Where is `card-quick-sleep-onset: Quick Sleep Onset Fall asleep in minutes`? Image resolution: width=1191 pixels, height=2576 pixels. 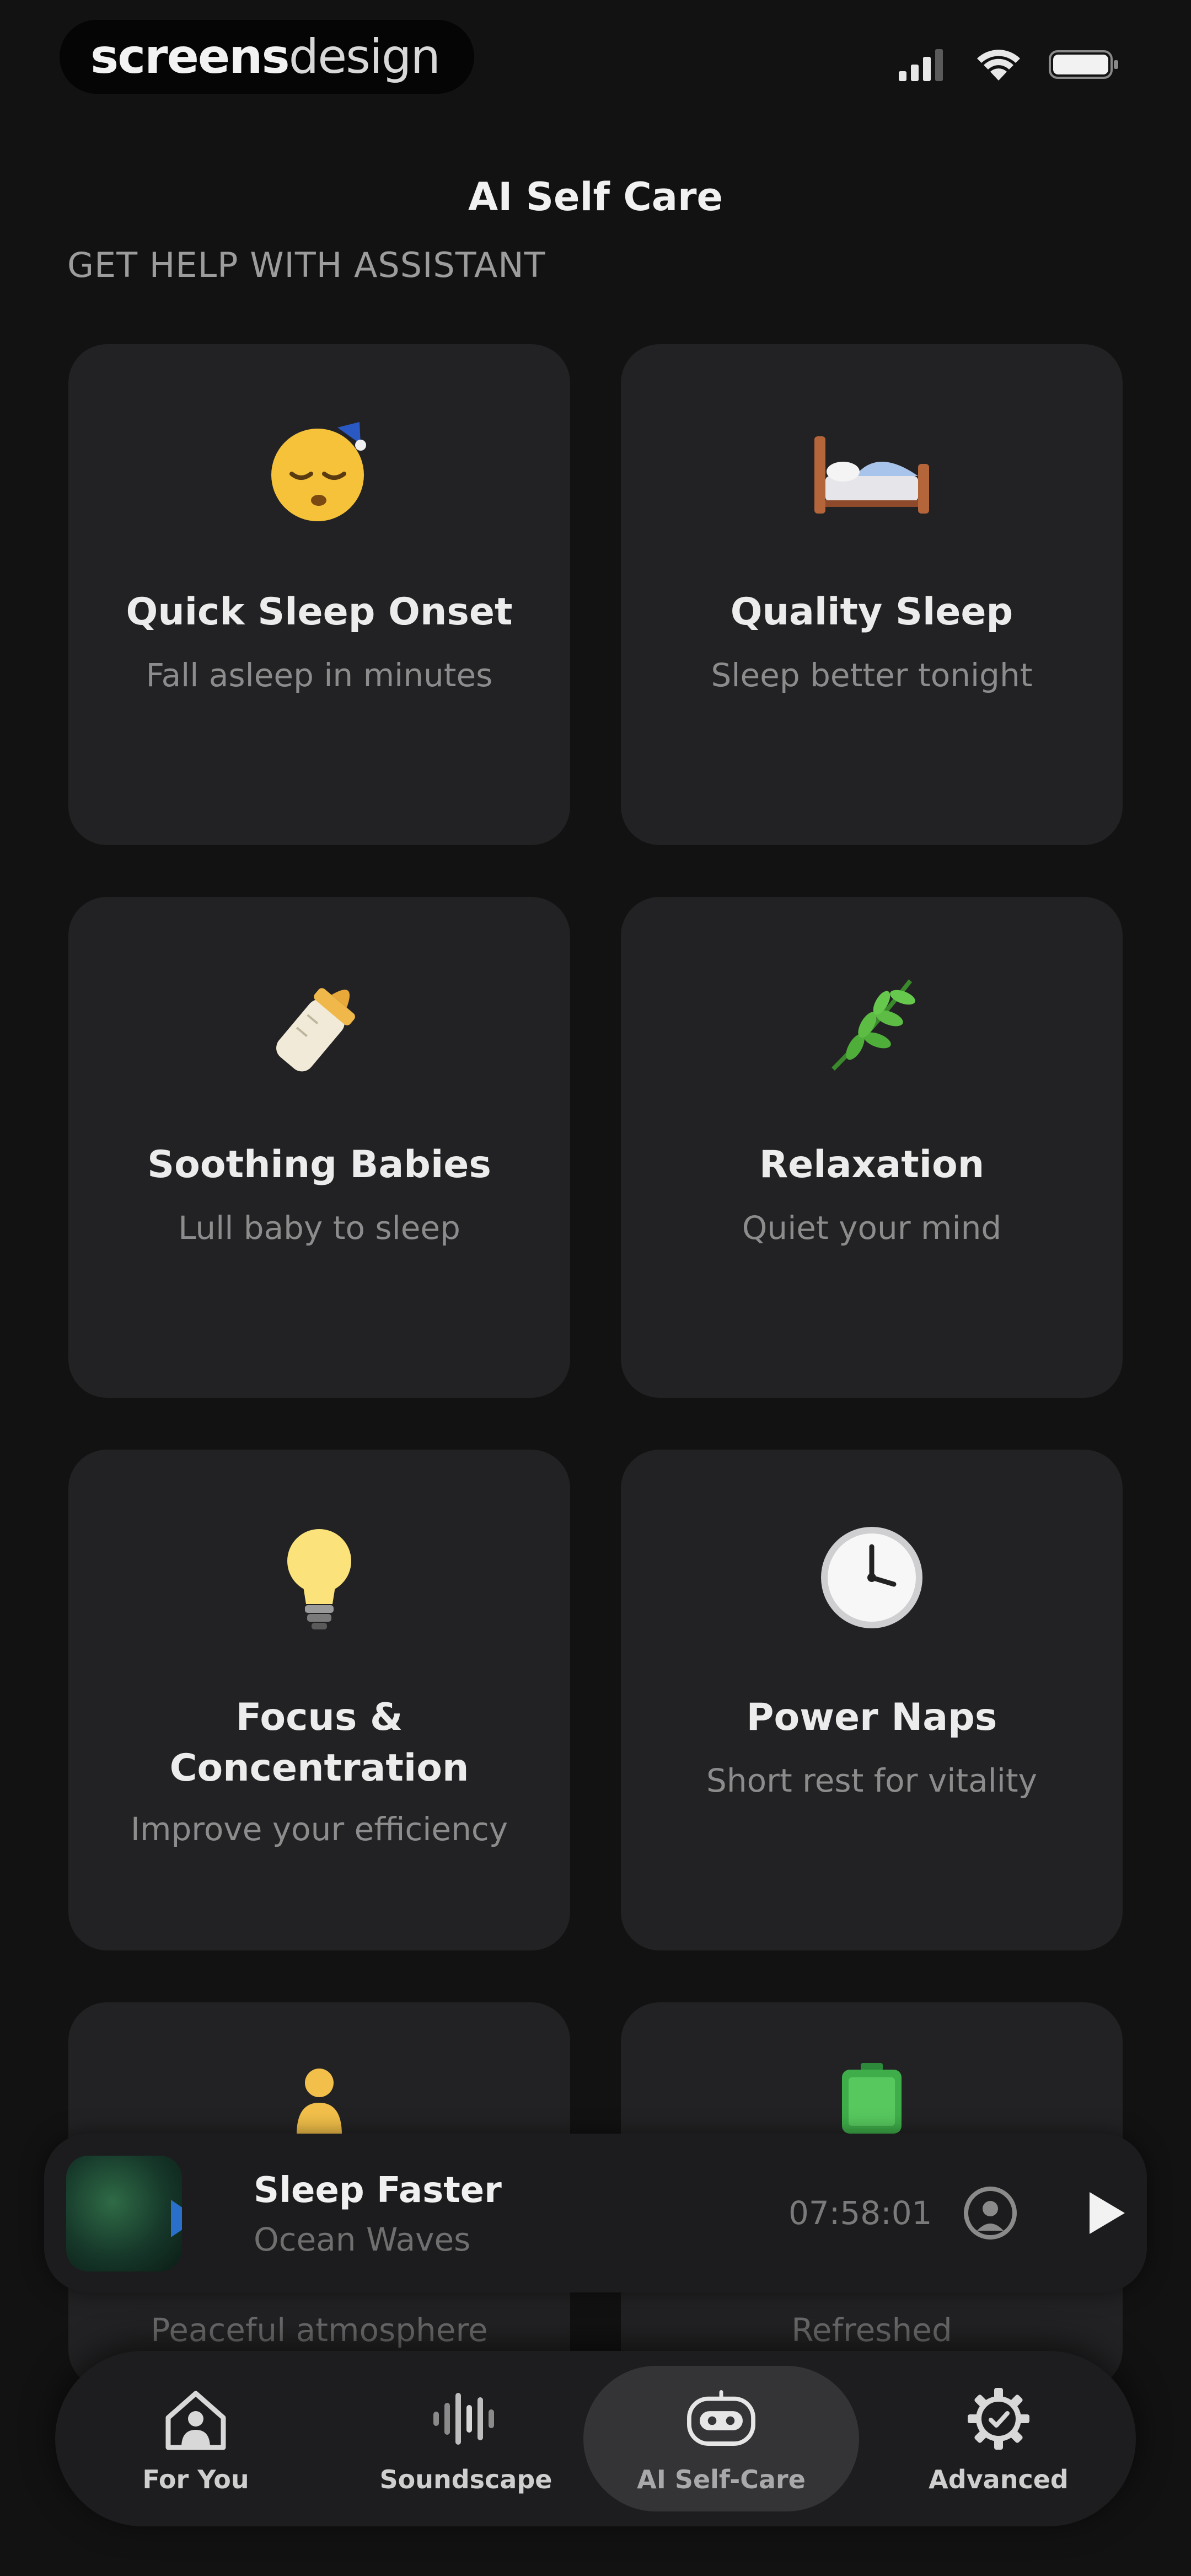
card-quick-sleep-onset: Quick Sleep Onset Fall asleep in minutes is located at coordinates (319, 594).